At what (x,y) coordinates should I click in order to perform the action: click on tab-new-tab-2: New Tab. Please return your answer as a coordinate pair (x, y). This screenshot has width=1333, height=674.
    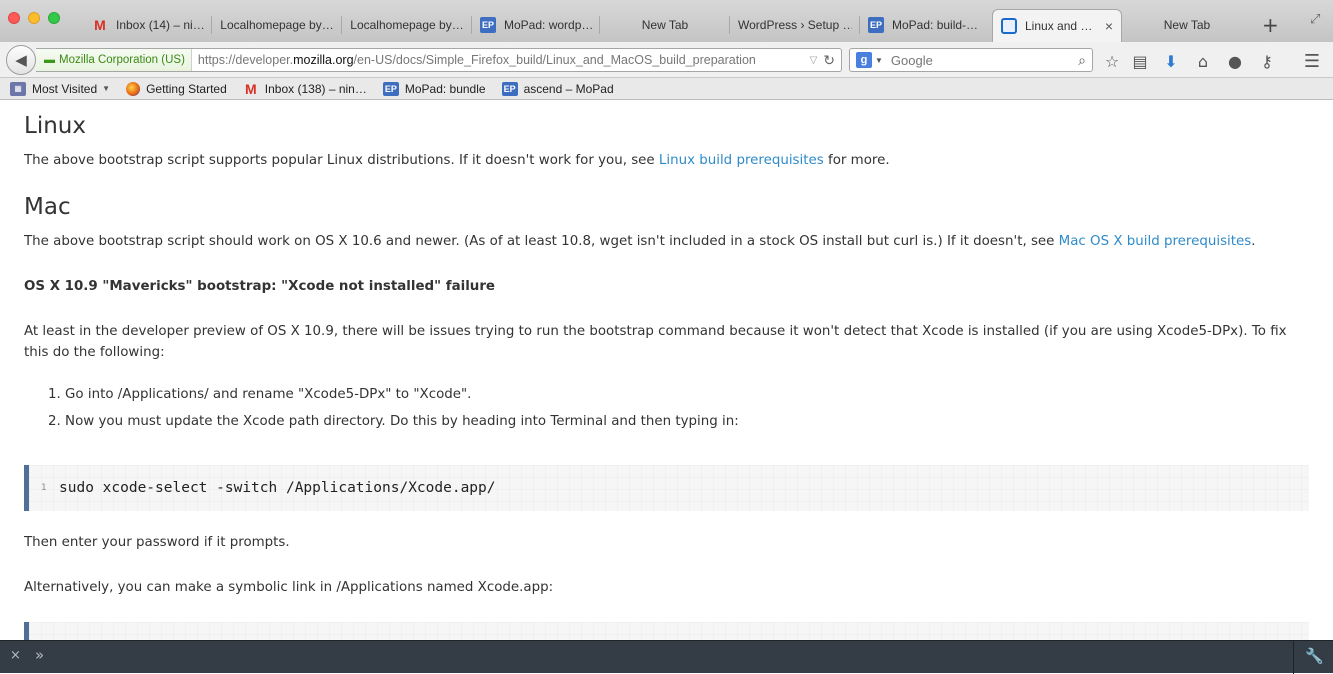
    Looking at the image, I should click on (1187, 25).